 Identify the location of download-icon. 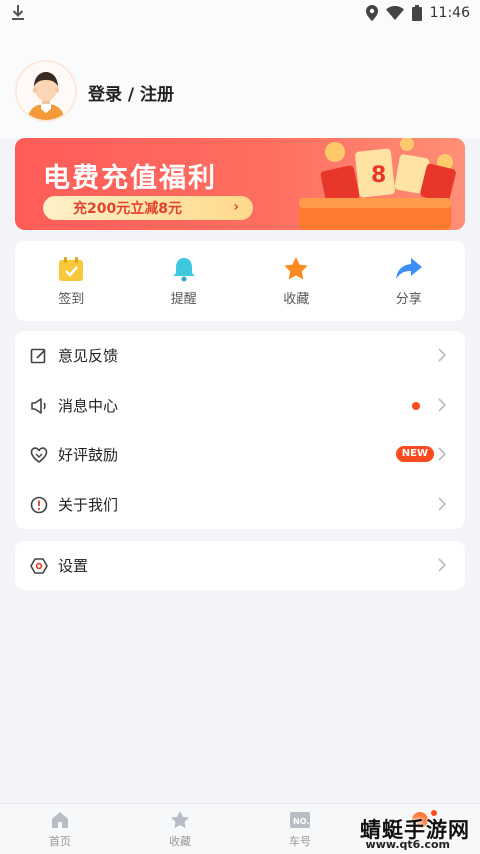
(18, 12).